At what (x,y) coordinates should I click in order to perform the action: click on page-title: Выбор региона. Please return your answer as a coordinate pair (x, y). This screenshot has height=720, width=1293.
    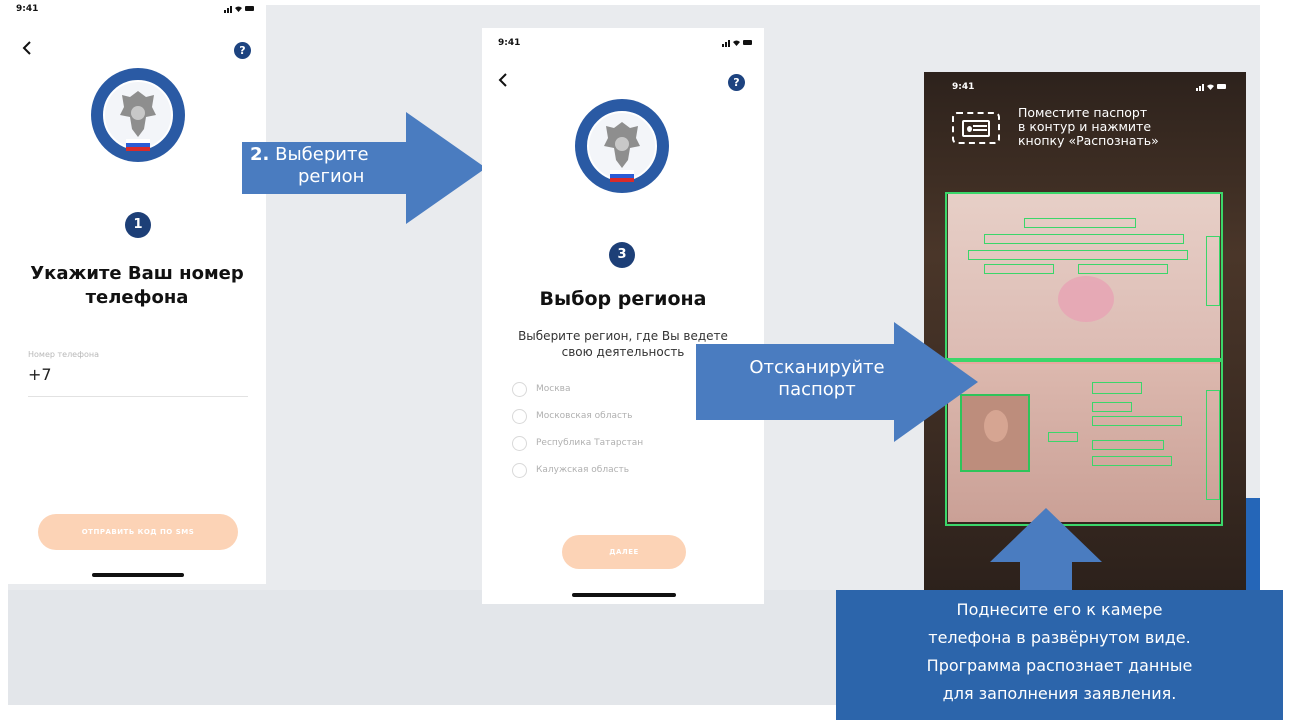
    Looking at the image, I should click on (623, 299).